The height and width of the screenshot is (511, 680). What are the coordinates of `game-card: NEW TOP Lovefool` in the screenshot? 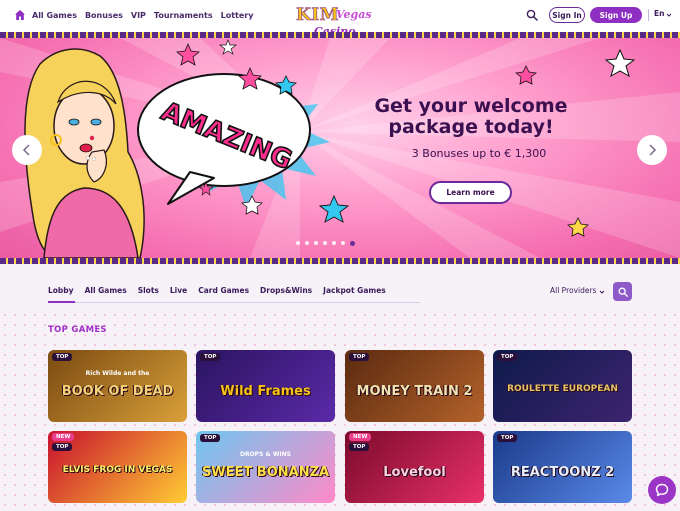 It's located at (414, 467).